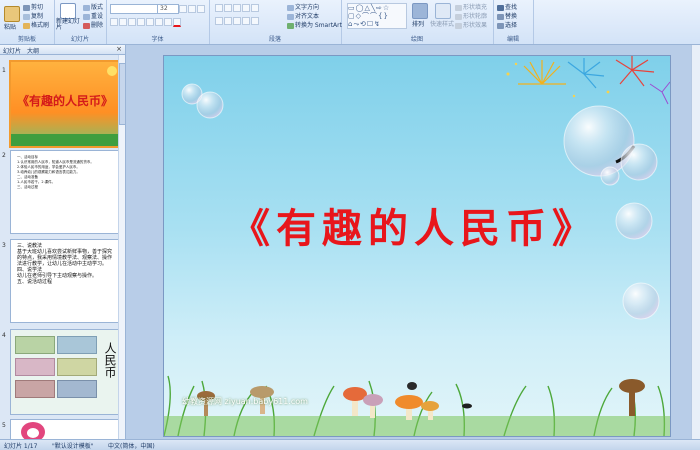  I want to click on editor-scrollbar, so click(695, 242).